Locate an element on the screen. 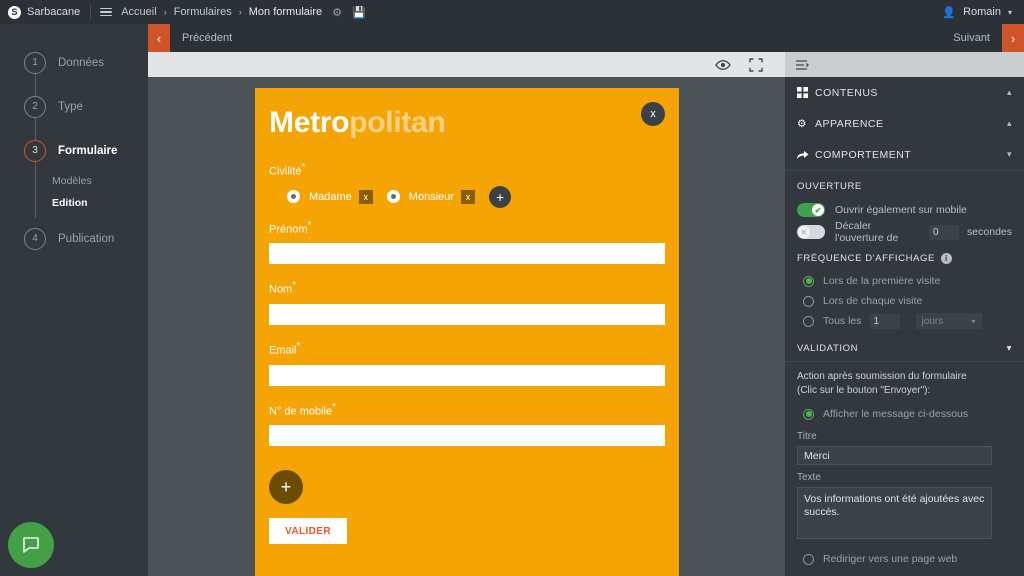  delay-unit-label: secondes is located at coordinates (989, 232).